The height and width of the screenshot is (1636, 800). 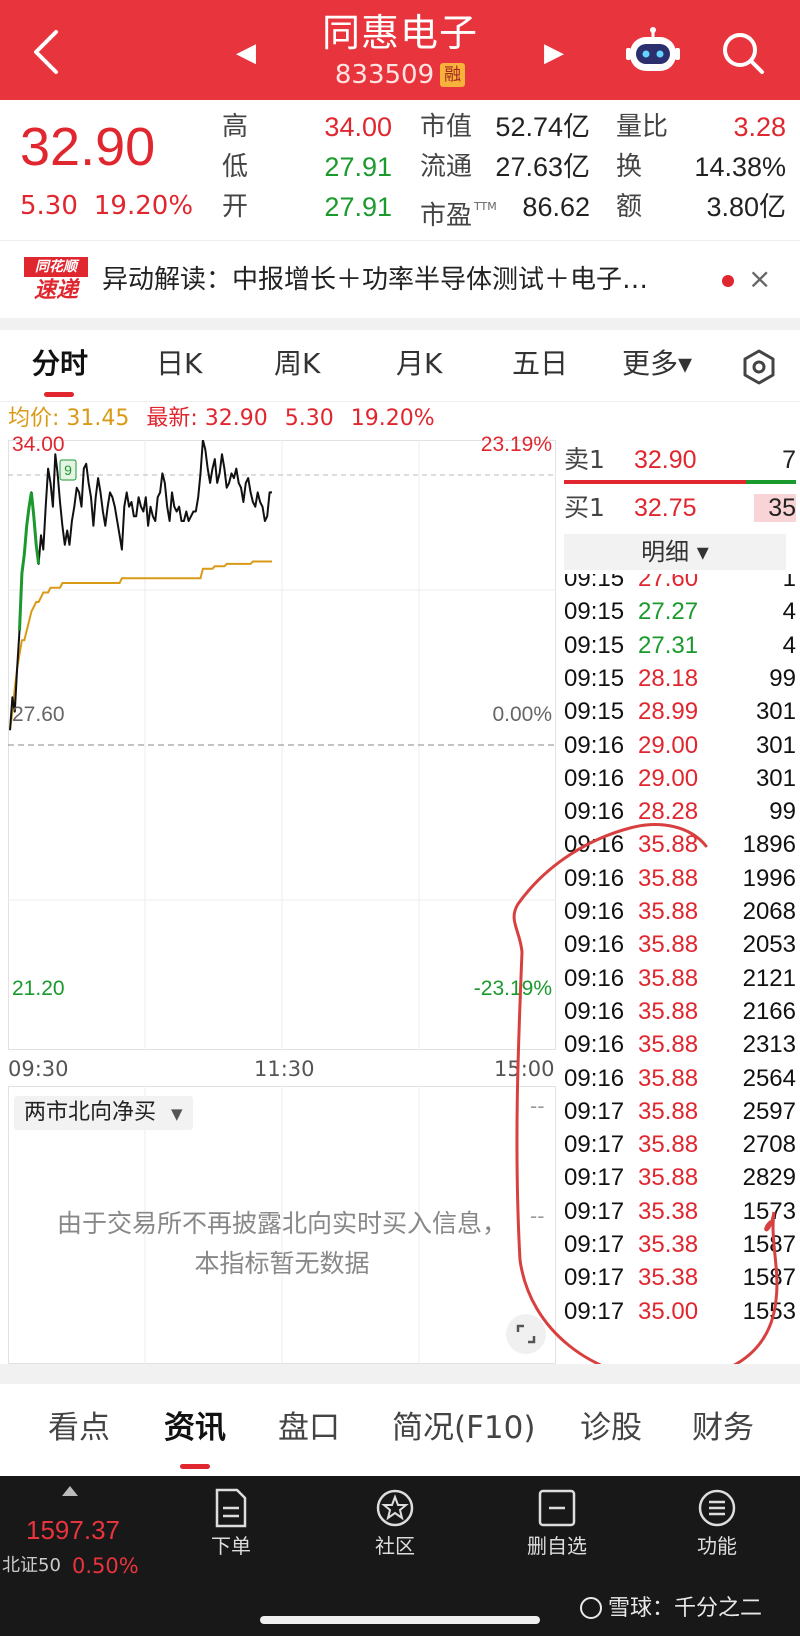 What do you see at coordinates (195, 1428) in the screenshot?
I see `tab-news: 资讯` at bounding box center [195, 1428].